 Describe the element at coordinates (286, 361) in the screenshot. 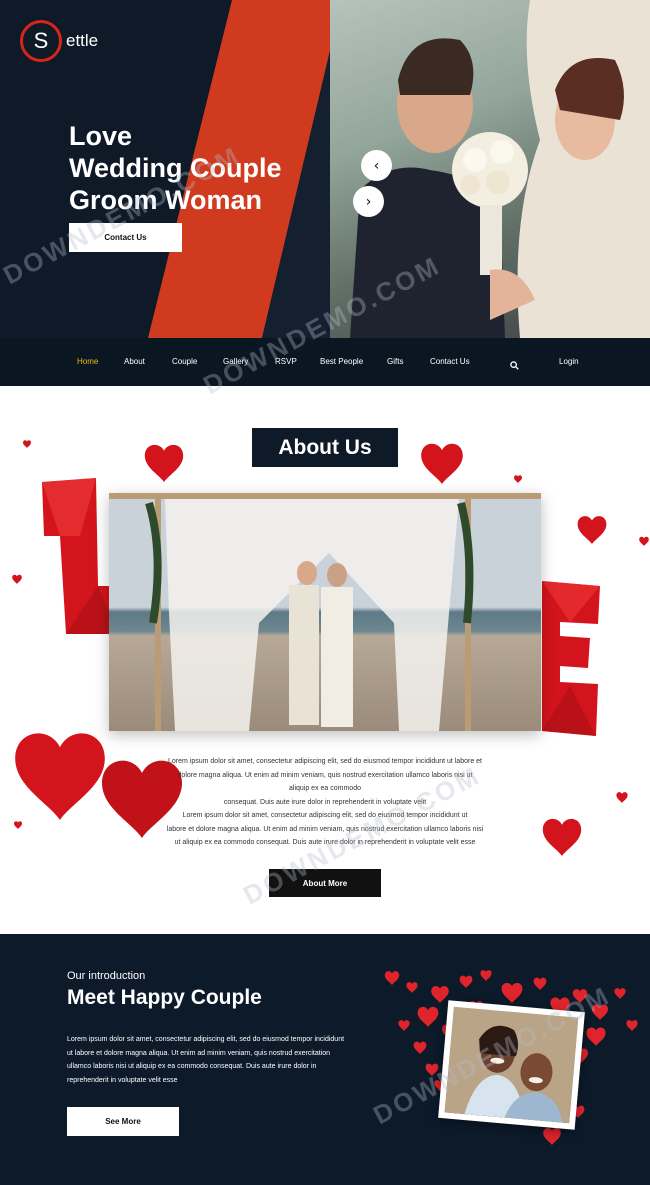

I see `nav-item-rsvp: RSVP` at that location.